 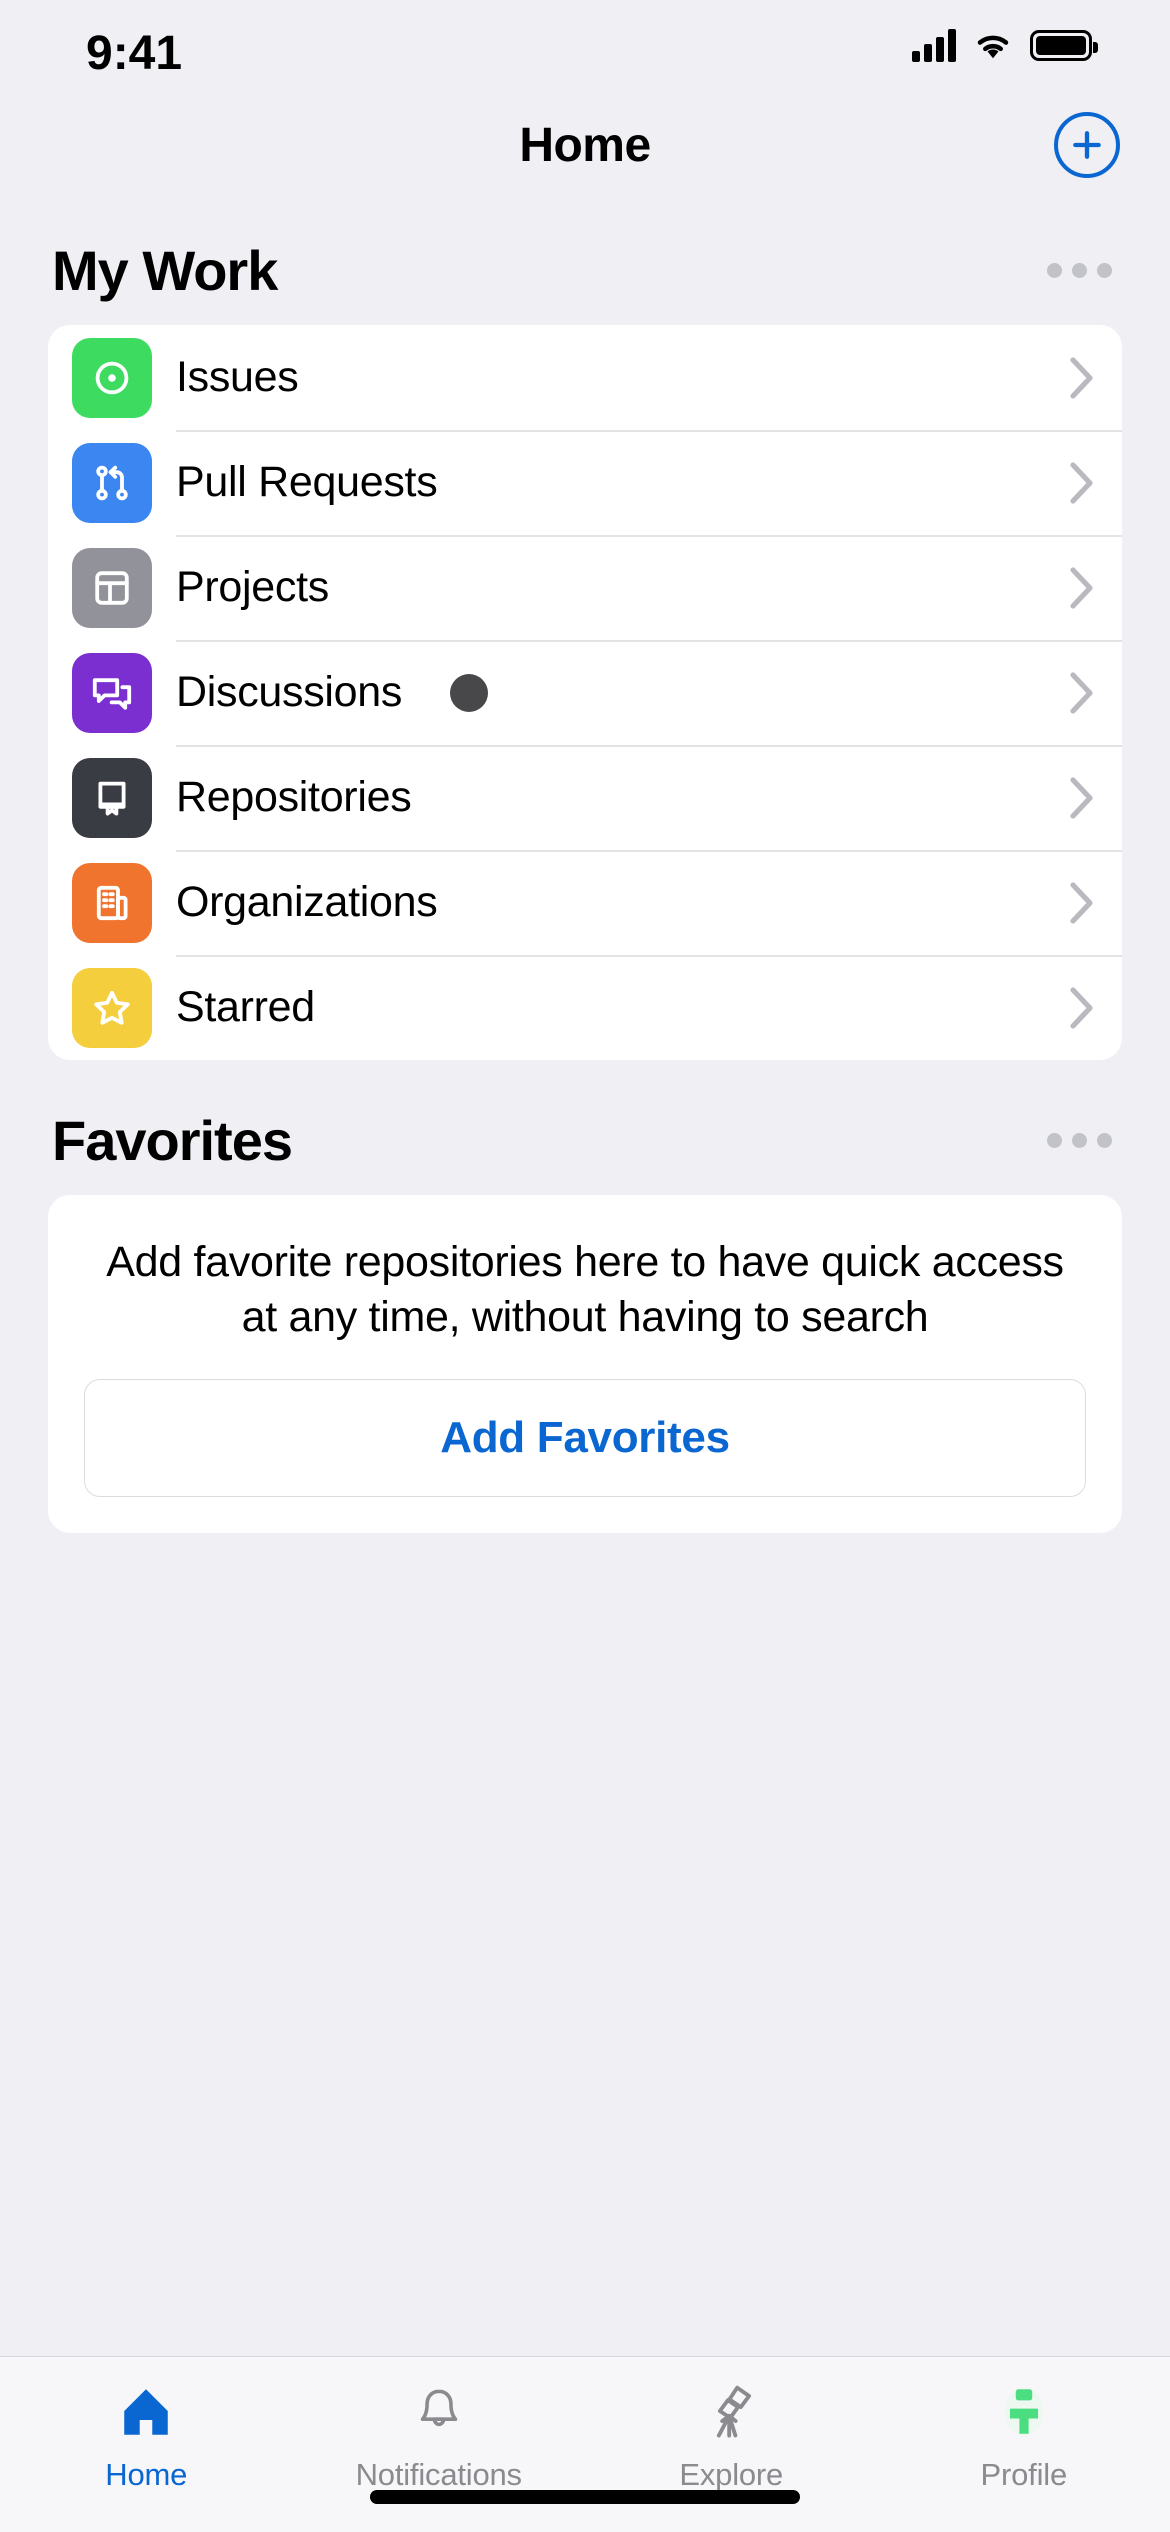 I want to click on project-board-icon, so click(x=112, y=587).